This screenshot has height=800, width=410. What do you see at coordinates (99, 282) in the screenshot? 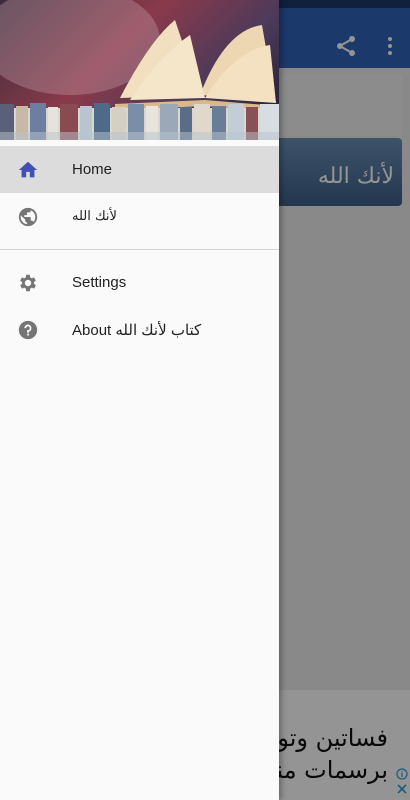
I see `drawer-item-label: Settings` at bounding box center [99, 282].